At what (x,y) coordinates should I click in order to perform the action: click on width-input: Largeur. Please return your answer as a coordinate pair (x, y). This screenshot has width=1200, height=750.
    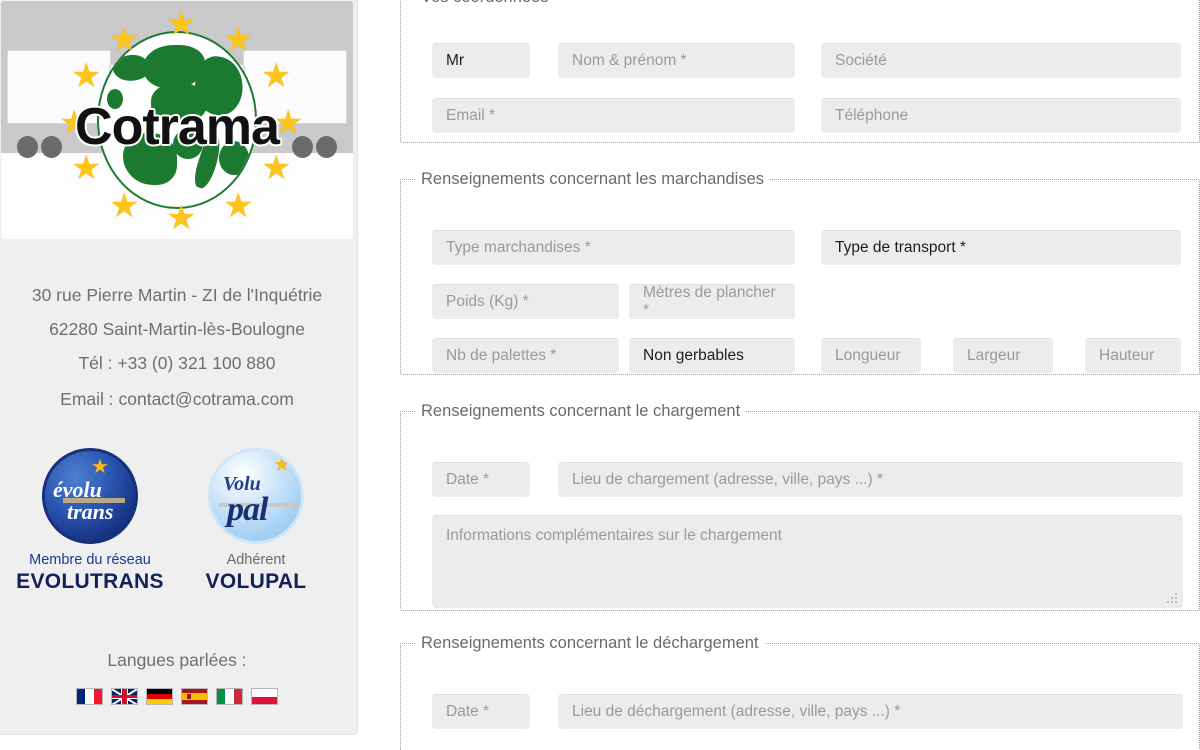
    Looking at the image, I should click on (1003, 355).